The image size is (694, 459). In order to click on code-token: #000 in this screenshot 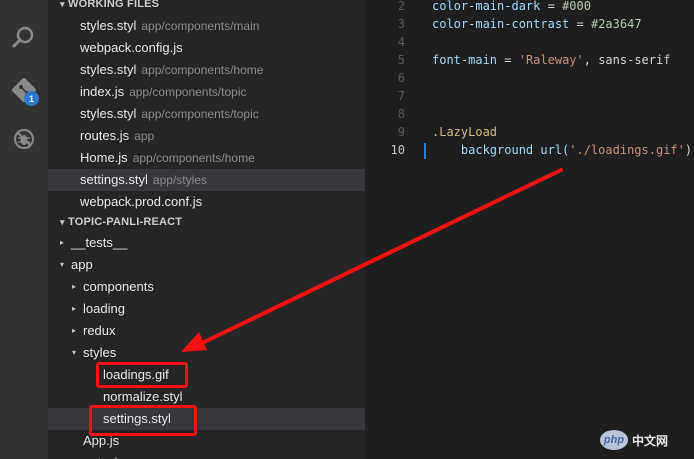, I will do `click(576, 6)`.